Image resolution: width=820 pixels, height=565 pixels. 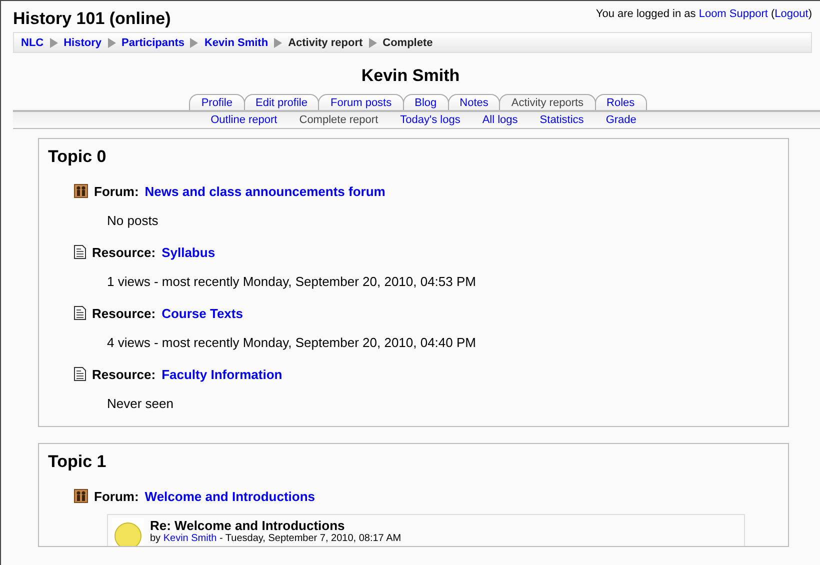 What do you see at coordinates (133, 221) in the screenshot?
I see `activity-status: No posts` at bounding box center [133, 221].